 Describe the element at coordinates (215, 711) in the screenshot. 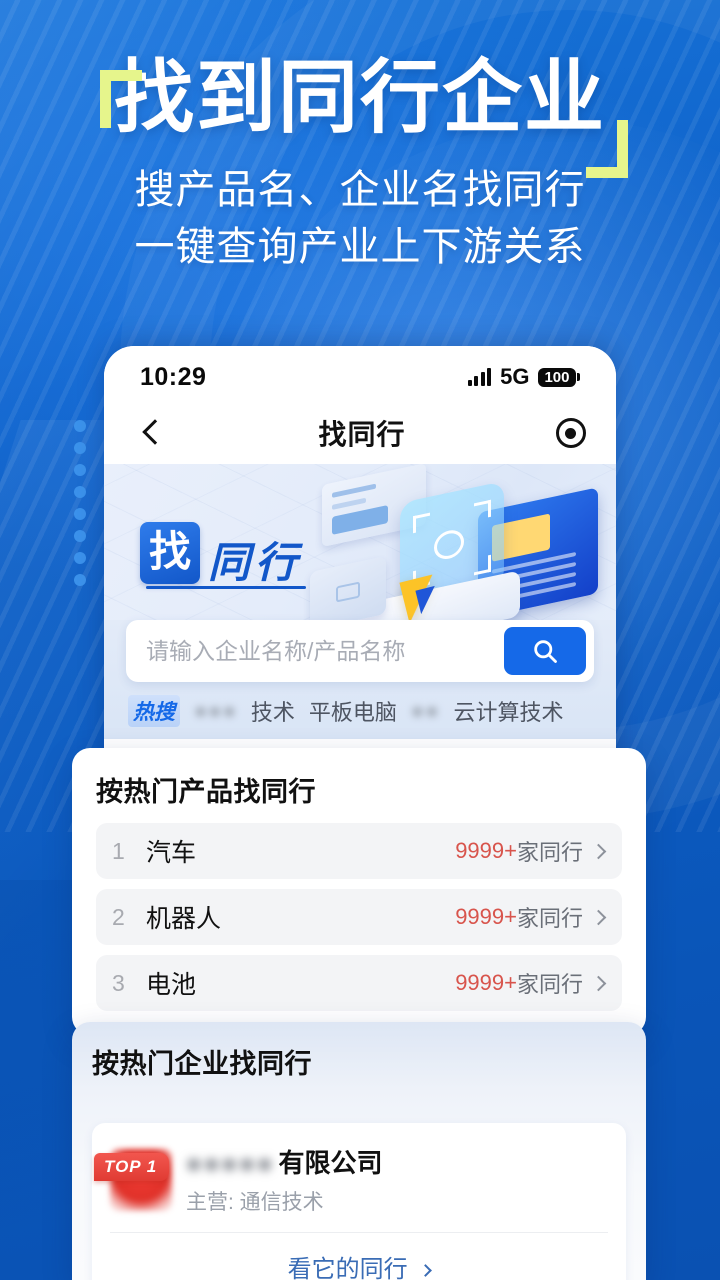

I see `hot-tag-masked-1: ●●●` at that location.